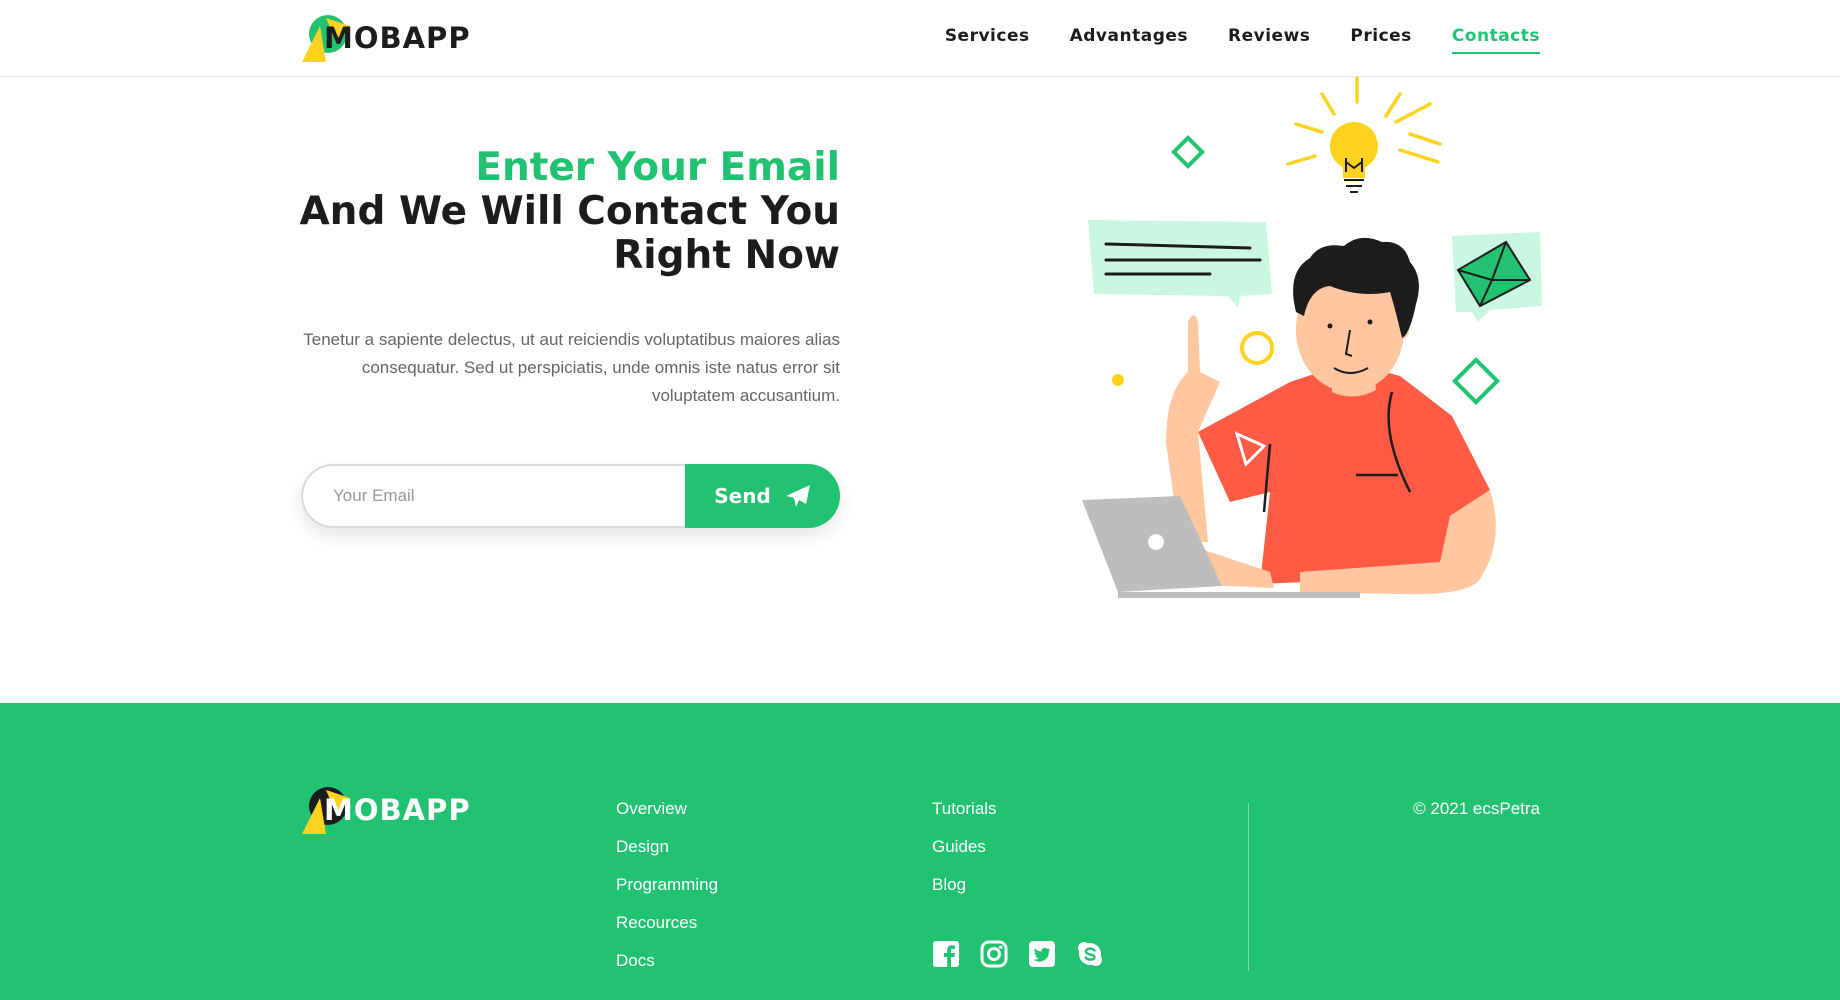 This screenshot has width=1840, height=1000. What do you see at coordinates (1380, 40) in the screenshot?
I see `nav-item-prices: Prices` at bounding box center [1380, 40].